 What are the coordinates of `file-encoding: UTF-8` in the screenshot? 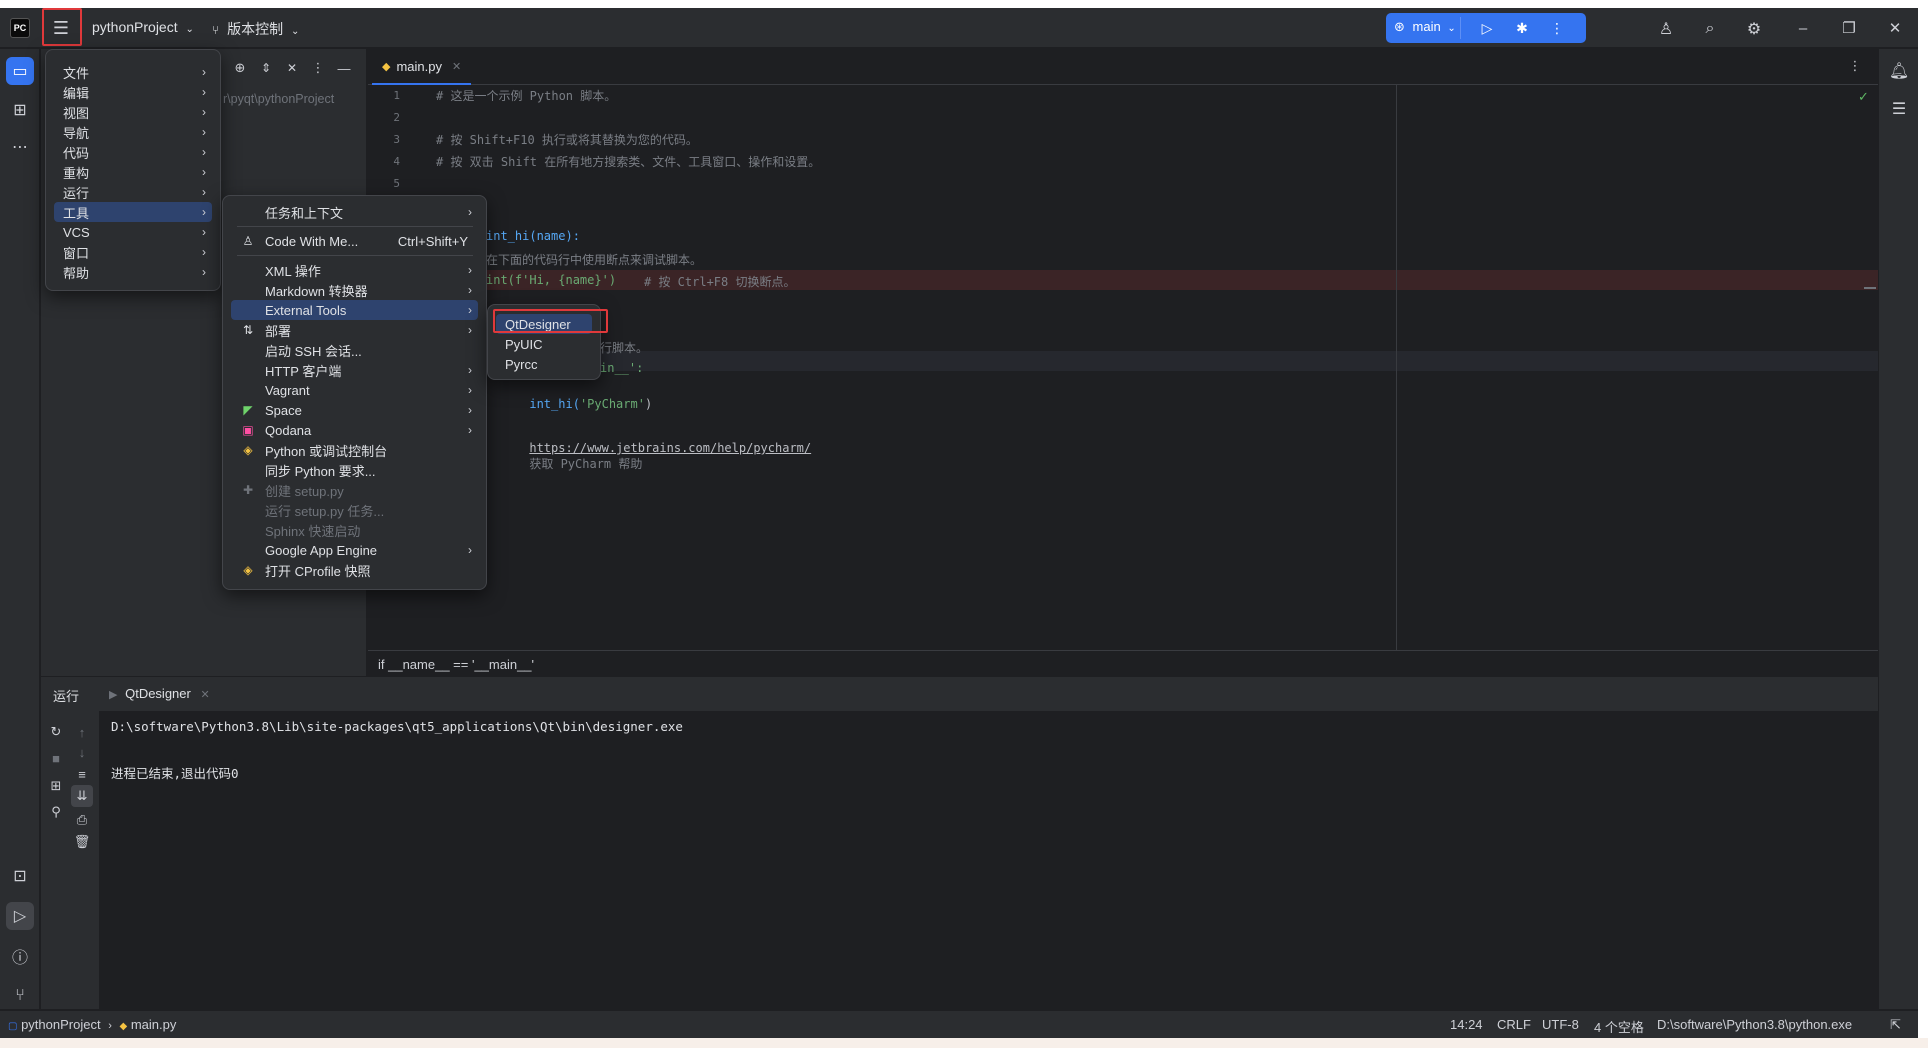 It's located at (1560, 1024).